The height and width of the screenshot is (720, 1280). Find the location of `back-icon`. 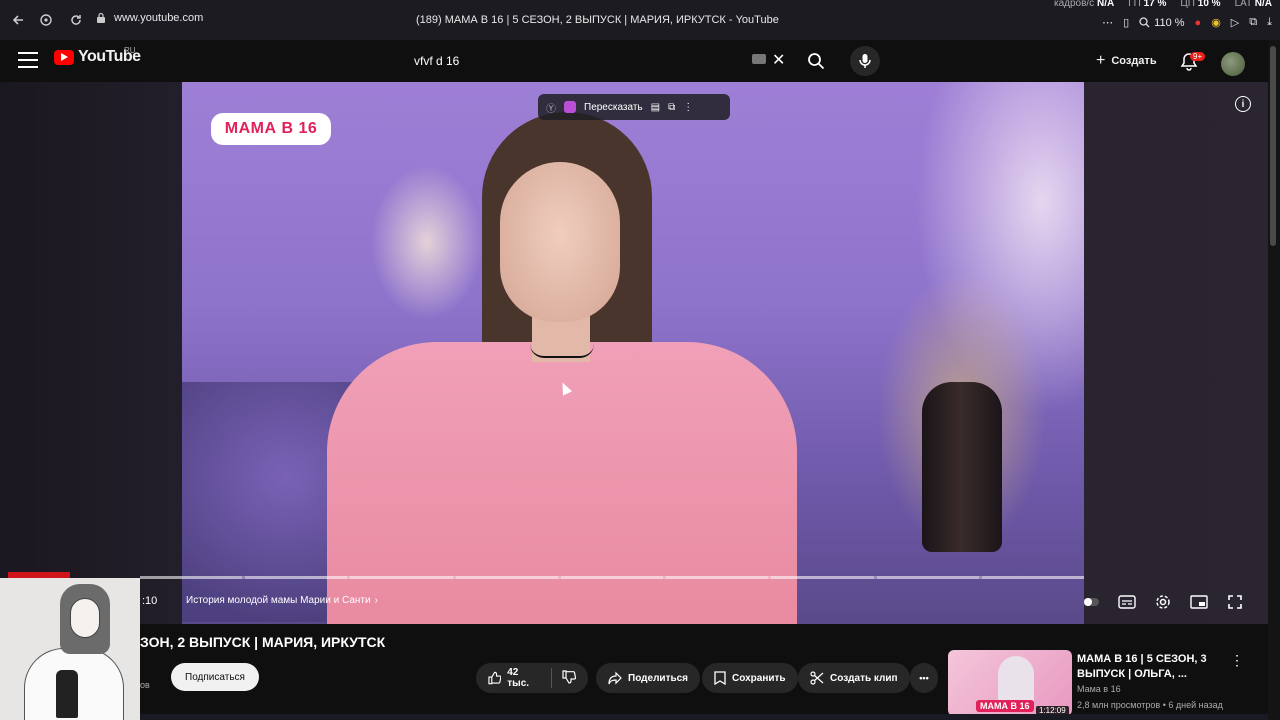

back-icon is located at coordinates (18, 20).